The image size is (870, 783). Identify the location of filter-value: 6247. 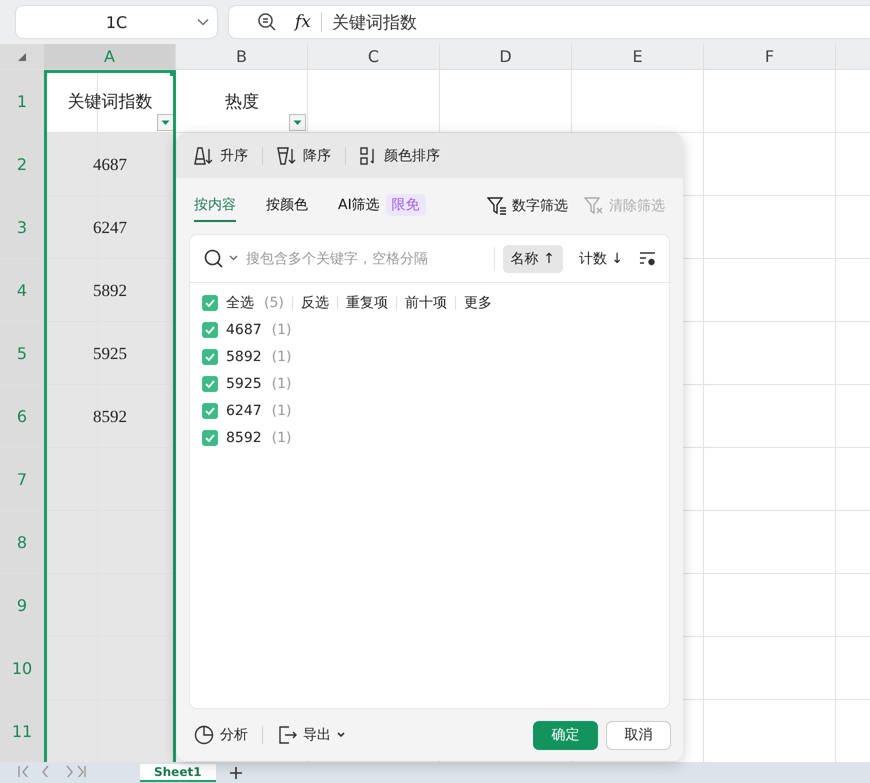
(244, 411).